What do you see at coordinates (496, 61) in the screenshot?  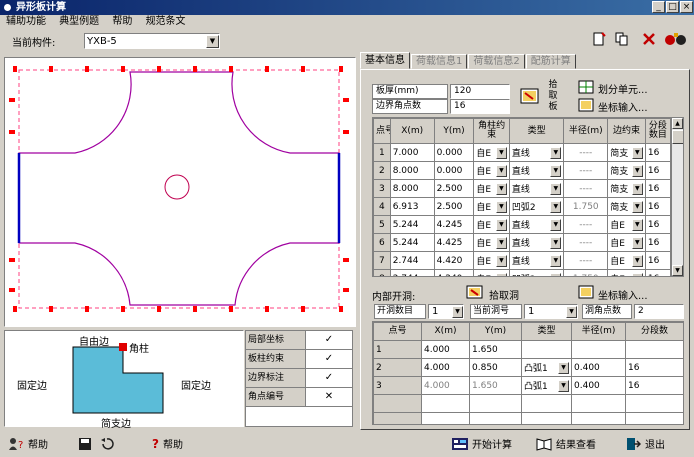 I see `tab-load-info-2: 荷载信息2` at bounding box center [496, 61].